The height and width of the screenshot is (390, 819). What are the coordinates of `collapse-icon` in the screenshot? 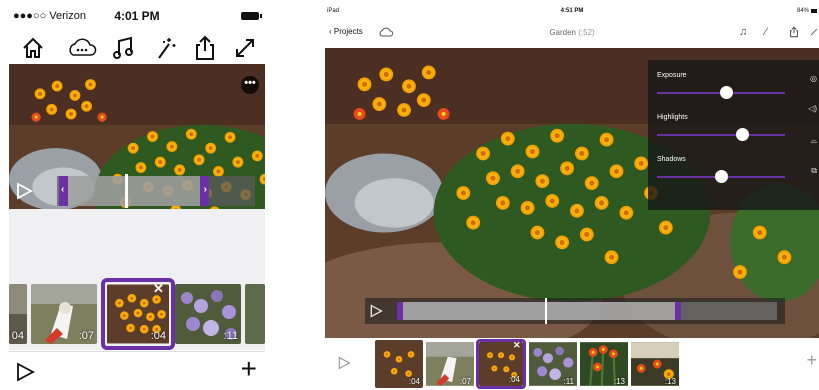 It's located at (814, 32).